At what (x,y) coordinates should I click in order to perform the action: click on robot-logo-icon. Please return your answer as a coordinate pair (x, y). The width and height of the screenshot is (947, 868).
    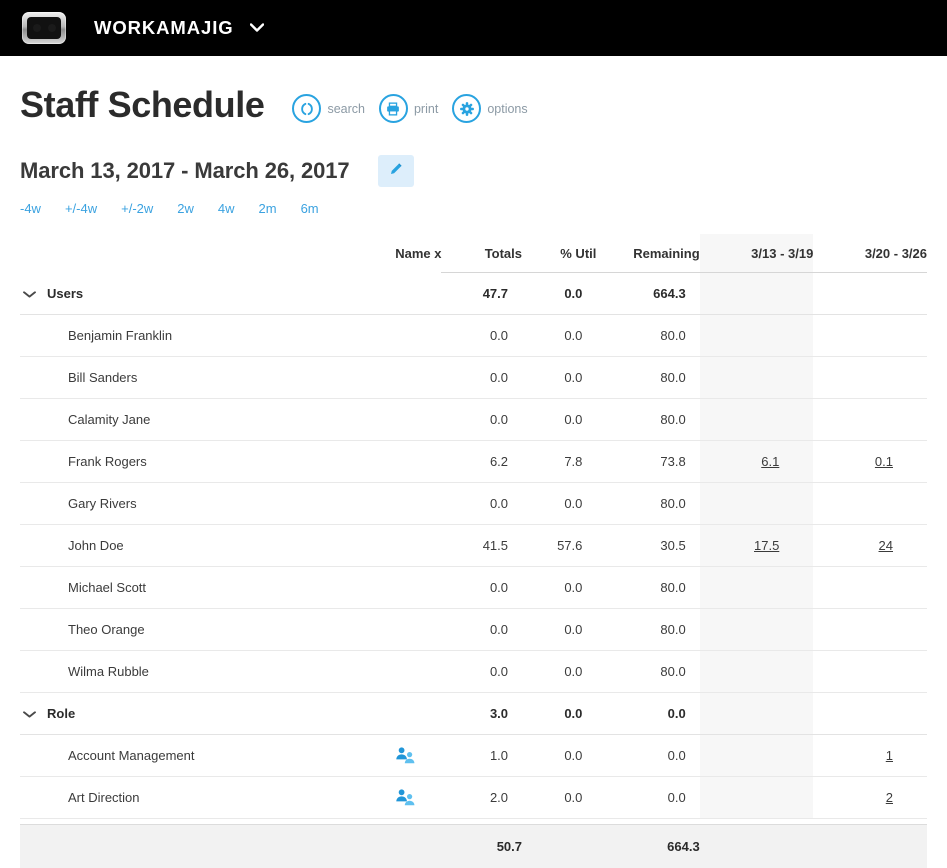
    Looking at the image, I should click on (44, 28).